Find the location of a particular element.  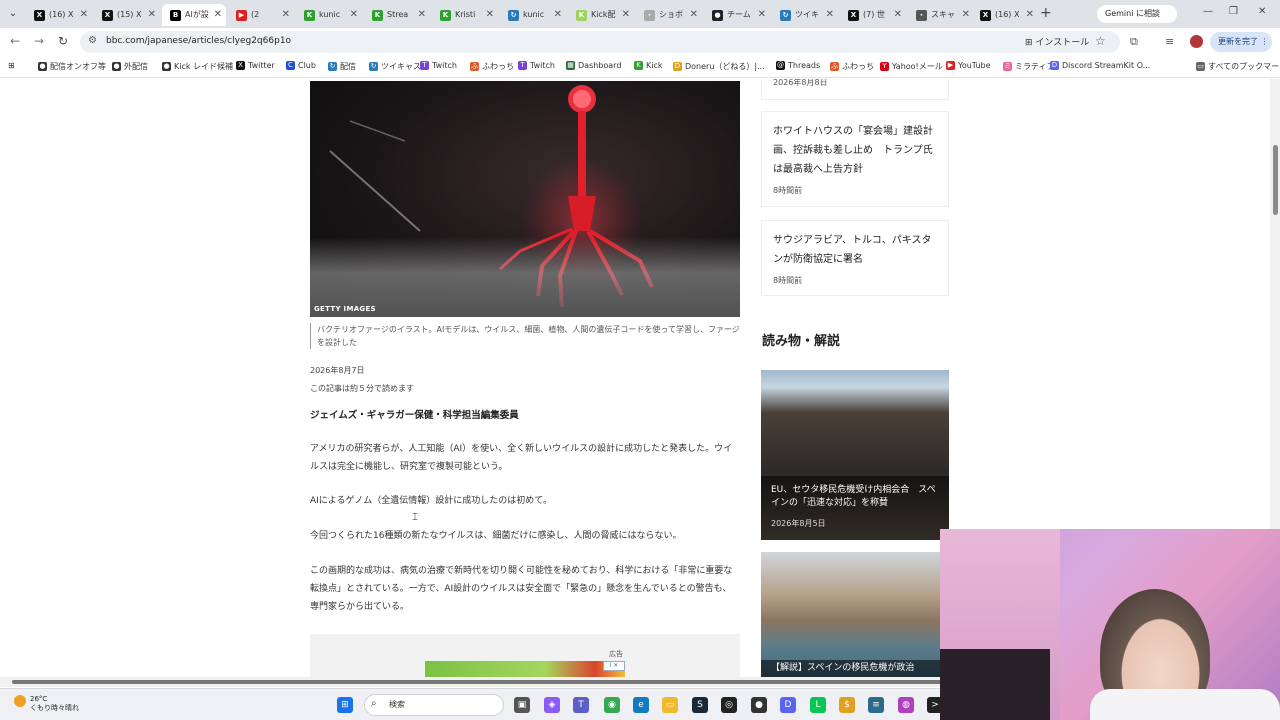

gemini-button: Gemini に相談 is located at coordinates (1137, 14).